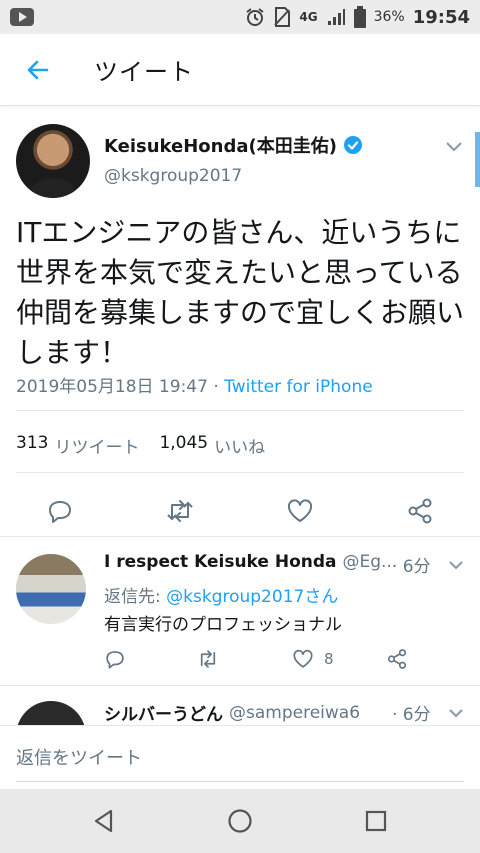 Image resolution: width=480 pixels, height=853 pixels. I want to click on input-underline, so click(240, 781).